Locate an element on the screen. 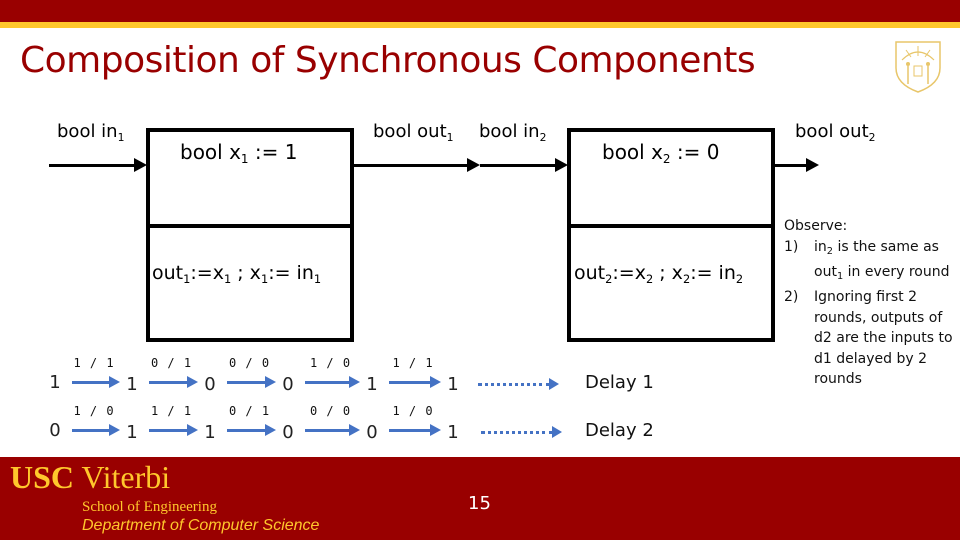 Image resolution: width=960 pixels, height=540 pixels. usc-viterbi-logo: USC Viterbi is located at coordinates (90, 477).